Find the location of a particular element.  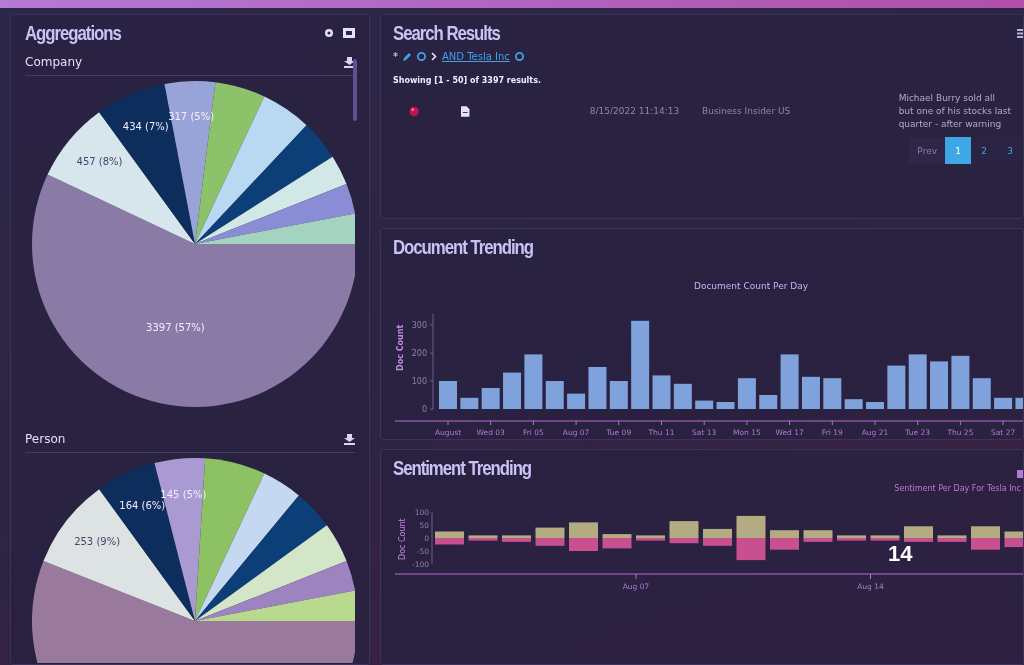

result-source: Business Insider US is located at coordinates (747, 111).